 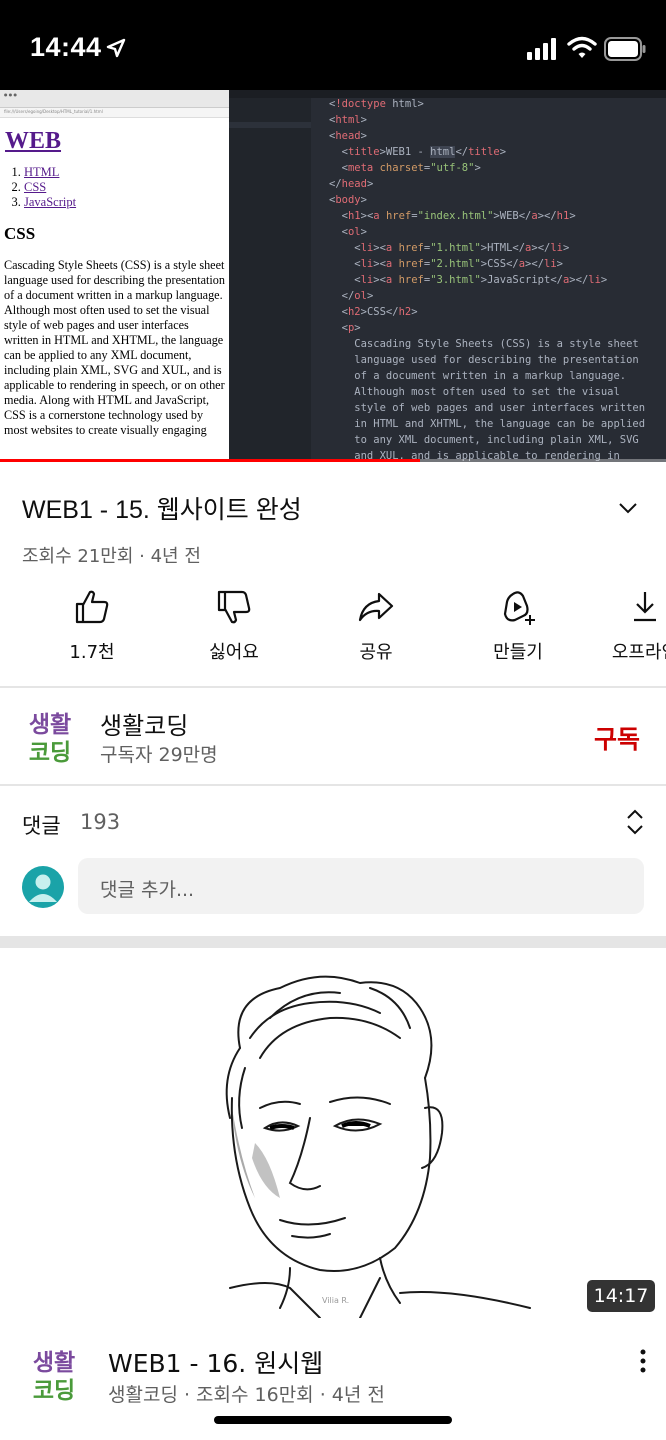 What do you see at coordinates (628, 626) in the screenshot?
I see `download-button: 오프라인` at bounding box center [628, 626].